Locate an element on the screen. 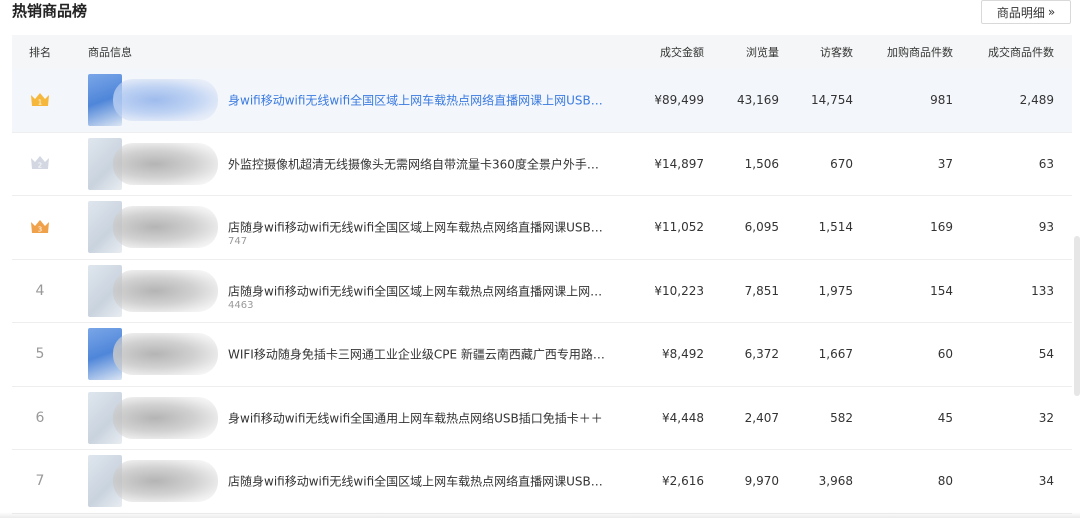 This screenshot has height=518, width=1080. views-cell: 43,169 is located at coordinates (758, 100).